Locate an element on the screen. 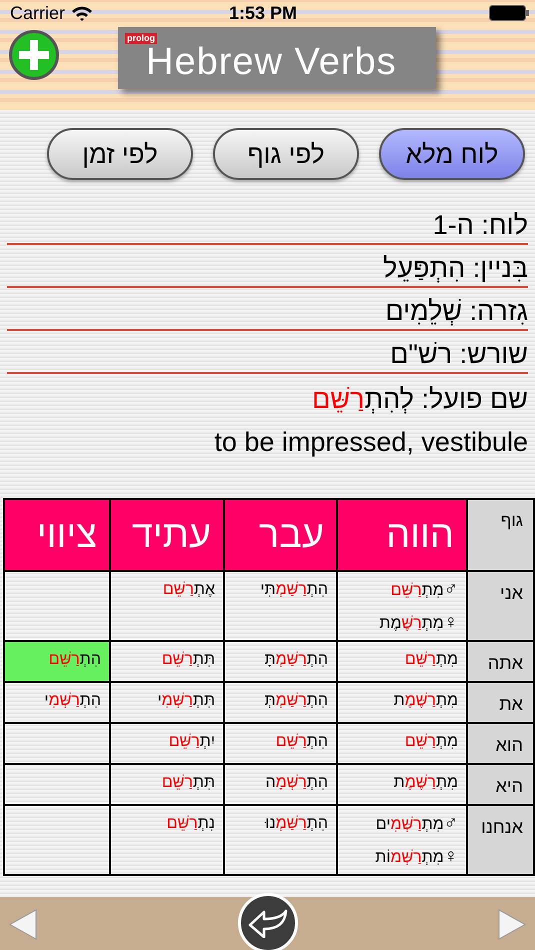 The height and width of the screenshot is (950, 535). column-header: עתיד is located at coordinates (167, 535).